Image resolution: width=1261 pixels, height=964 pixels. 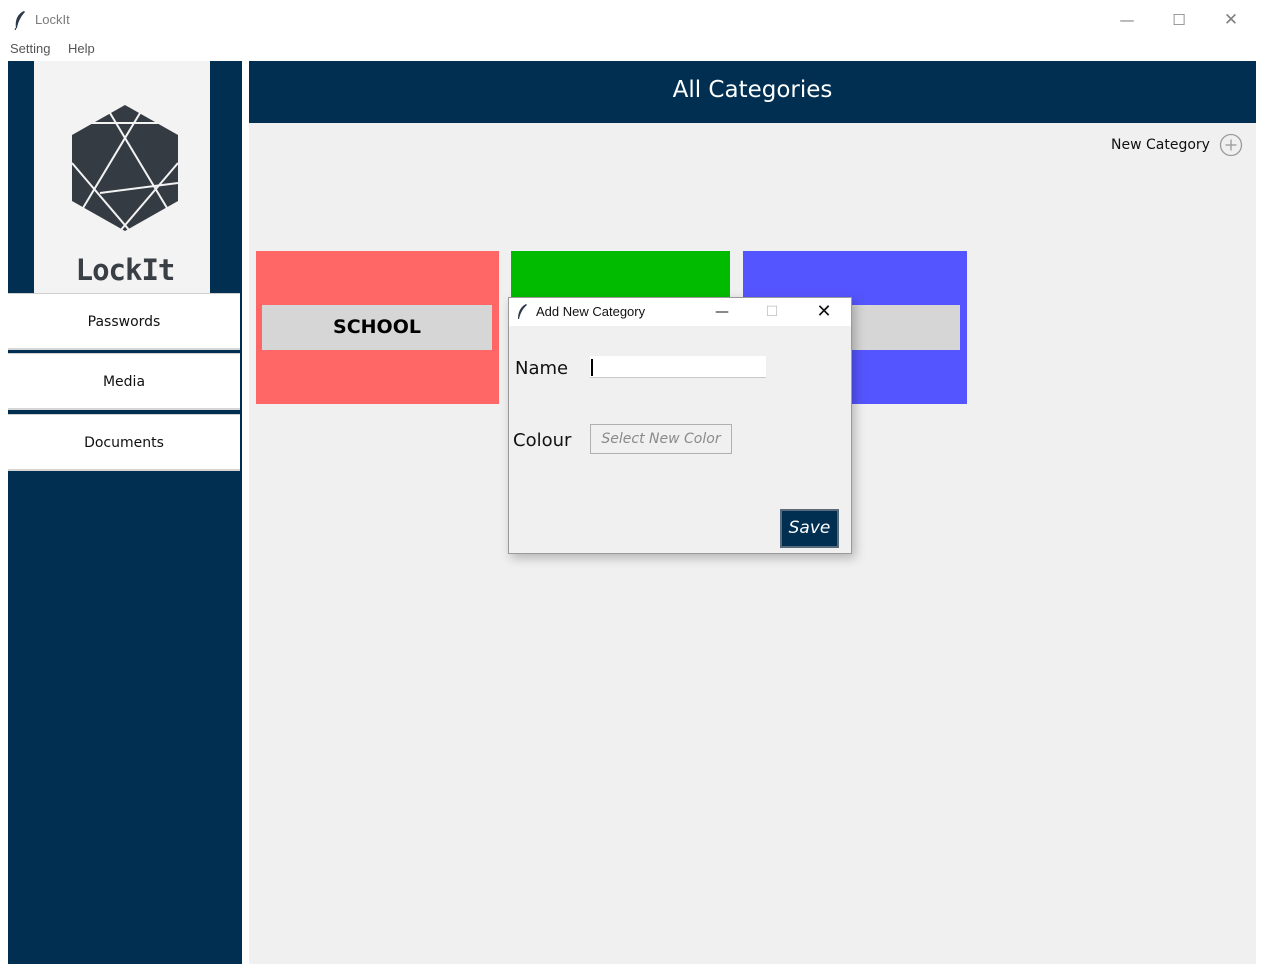 I want to click on nav-documents: Documents, so click(x=124, y=442).